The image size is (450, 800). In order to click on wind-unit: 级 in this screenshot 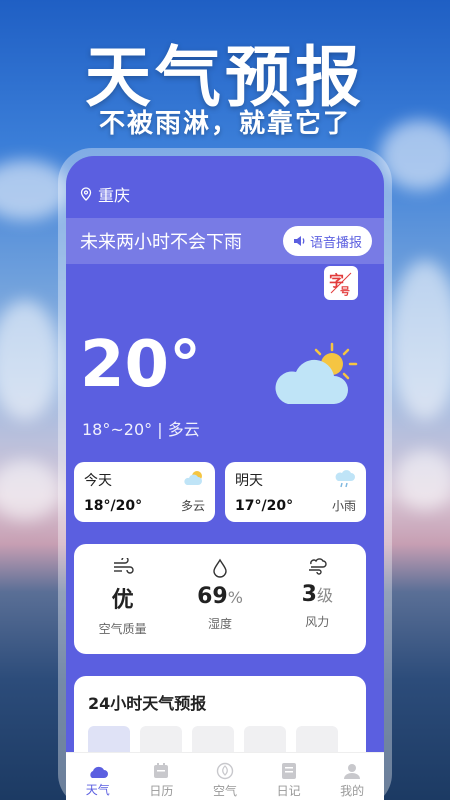, I will do `click(324, 595)`.